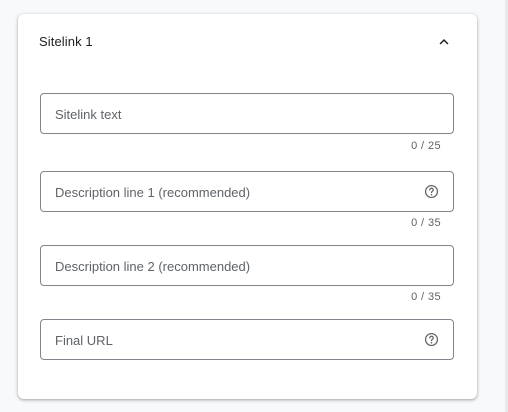 This screenshot has width=508, height=412. Describe the element at coordinates (88, 114) in the screenshot. I see `sitelink-text-placeholder: Sitelink text` at that location.